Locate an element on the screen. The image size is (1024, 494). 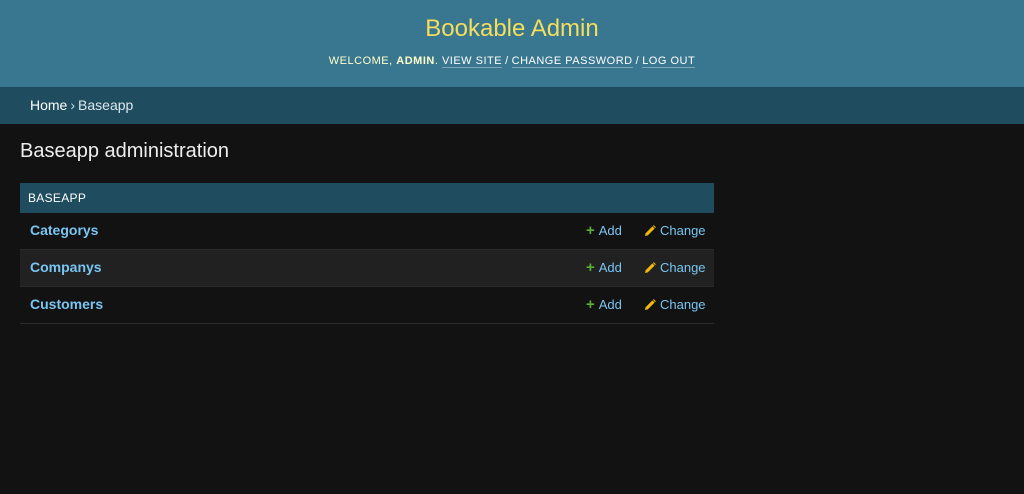
welcome-text: Welcome, is located at coordinates (360, 61).